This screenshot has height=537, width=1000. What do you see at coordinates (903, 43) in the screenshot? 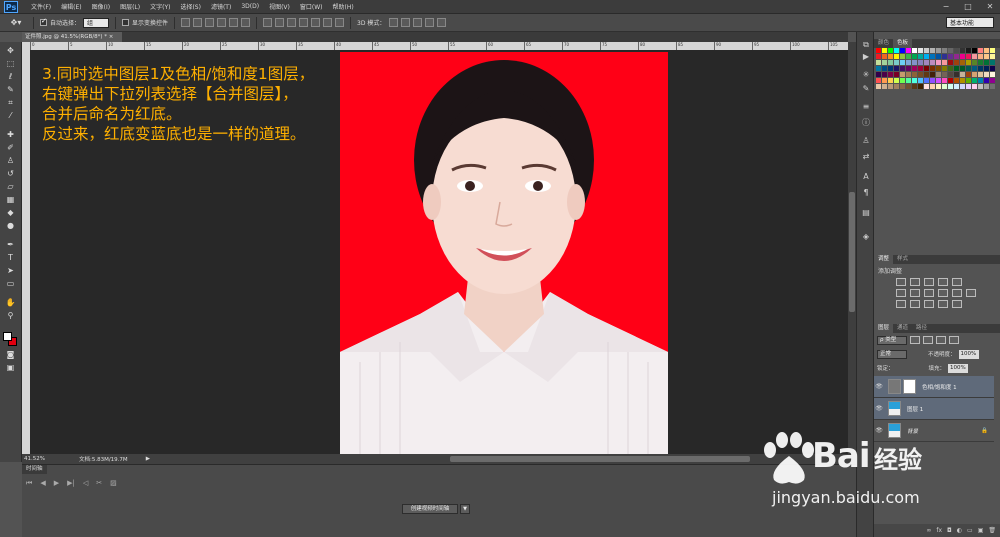
I see `tab-swatches: 色板` at bounding box center [903, 43].